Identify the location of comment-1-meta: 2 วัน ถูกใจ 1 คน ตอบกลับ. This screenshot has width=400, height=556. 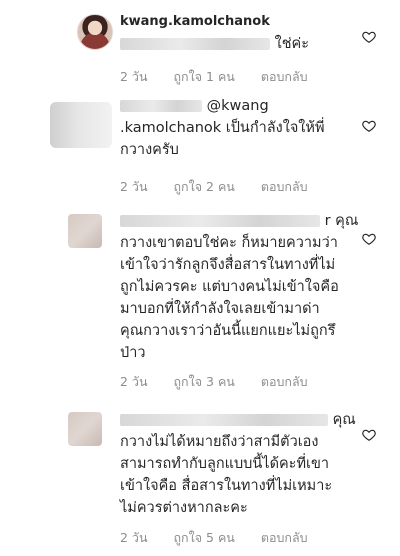
(225, 77).